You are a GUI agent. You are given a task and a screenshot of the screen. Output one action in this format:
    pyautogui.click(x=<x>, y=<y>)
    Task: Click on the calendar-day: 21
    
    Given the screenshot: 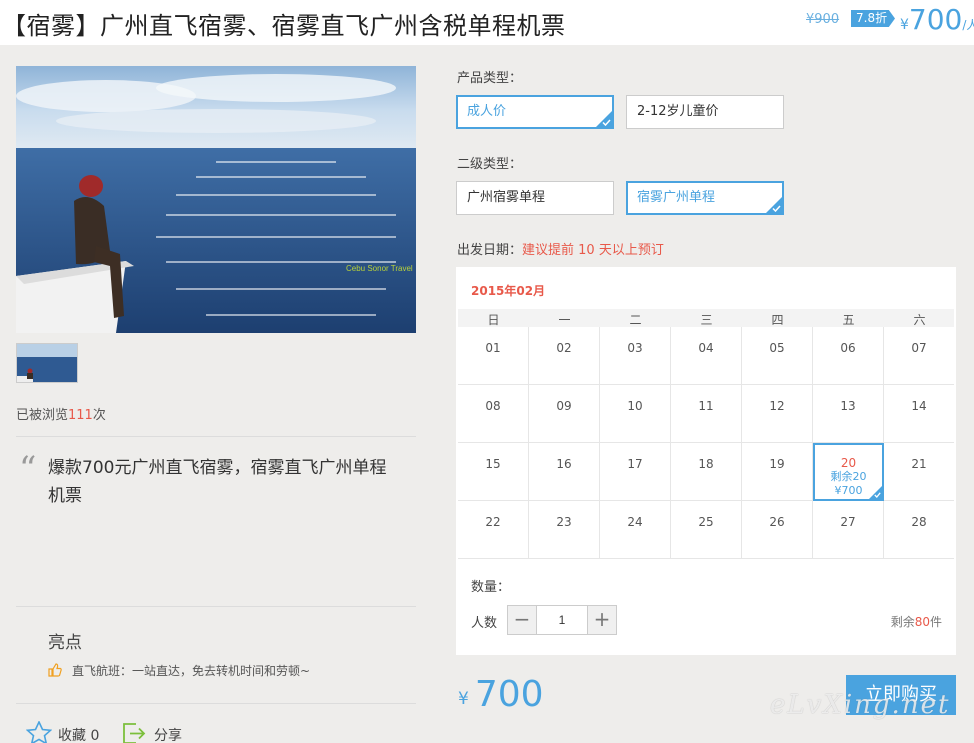 What is the action you would take?
    pyautogui.click(x=919, y=472)
    